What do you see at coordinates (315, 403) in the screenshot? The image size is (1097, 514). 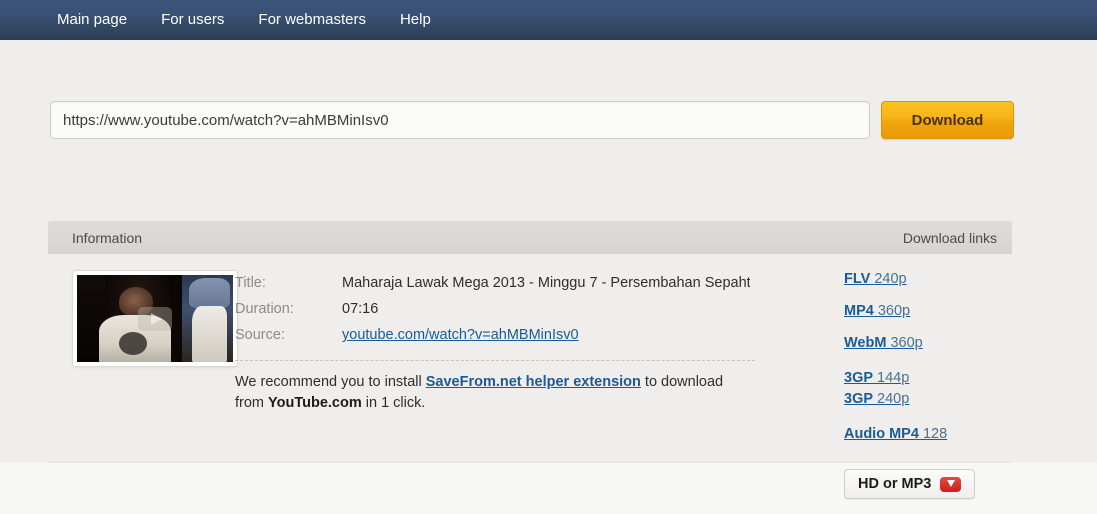 I see `recommend-youtube-bold: YouTube.com` at bounding box center [315, 403].